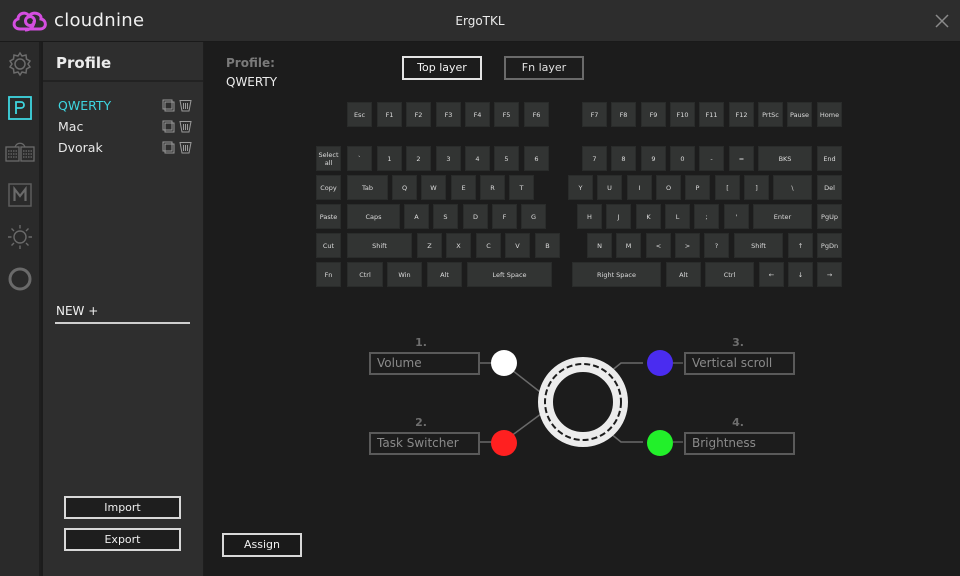 This screenshot has width=960, height=576. Describe the element at coordinates (660, 363) in the screenshot. I see `encoder-color-dot-blue` at that location.